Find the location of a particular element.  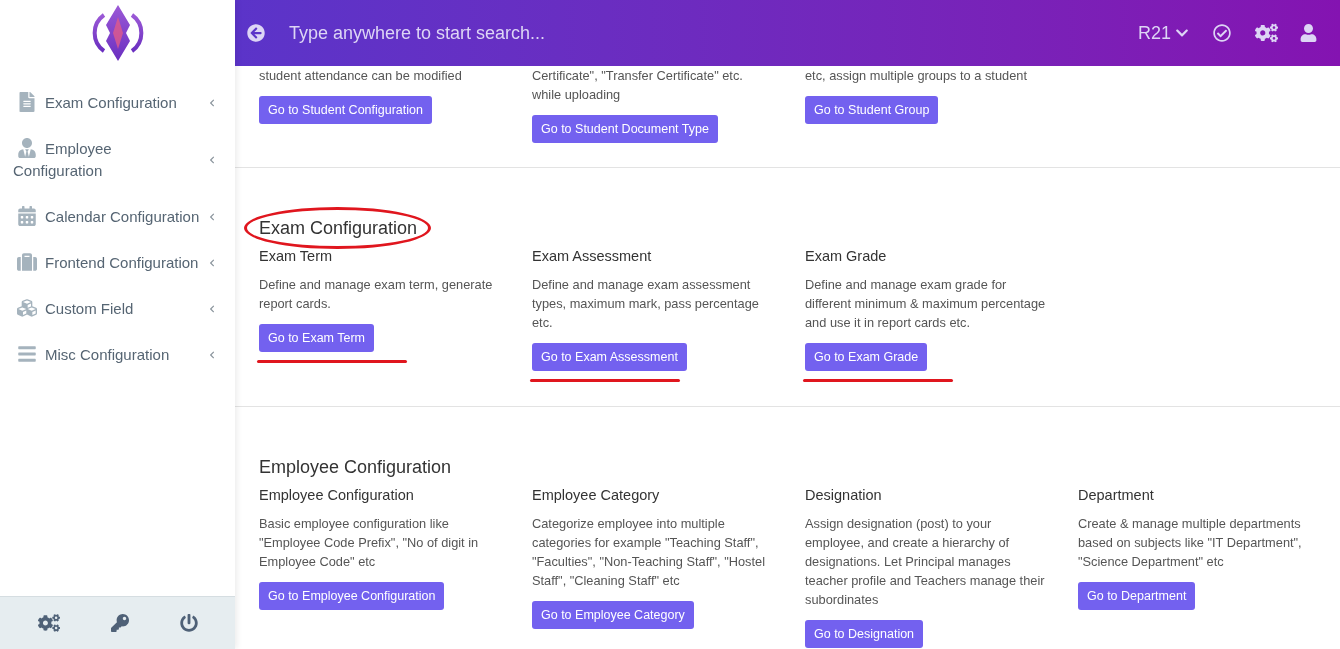

suitcase-icon is located at coordinates (27, 262).